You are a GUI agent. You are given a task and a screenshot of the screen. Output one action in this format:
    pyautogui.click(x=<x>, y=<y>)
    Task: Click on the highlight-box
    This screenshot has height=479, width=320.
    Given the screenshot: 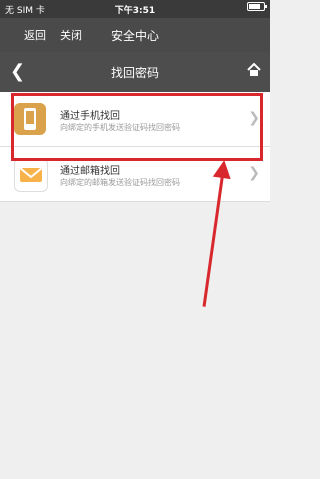 What is the action you would take?
    pyautogui.click(x=137, y=127)
    